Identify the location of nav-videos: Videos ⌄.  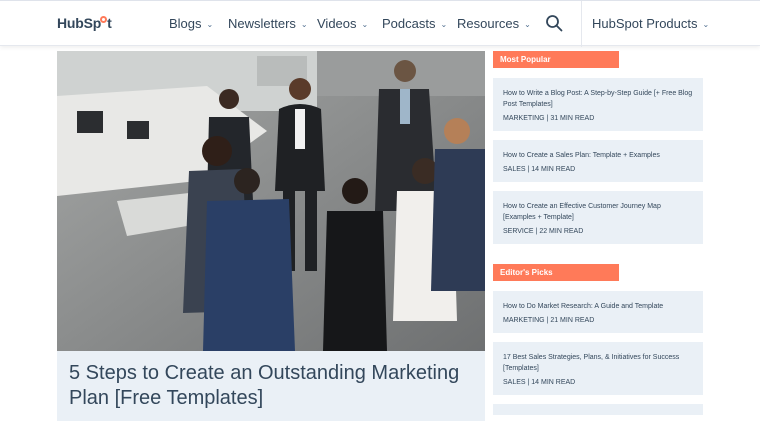
(342, 23).